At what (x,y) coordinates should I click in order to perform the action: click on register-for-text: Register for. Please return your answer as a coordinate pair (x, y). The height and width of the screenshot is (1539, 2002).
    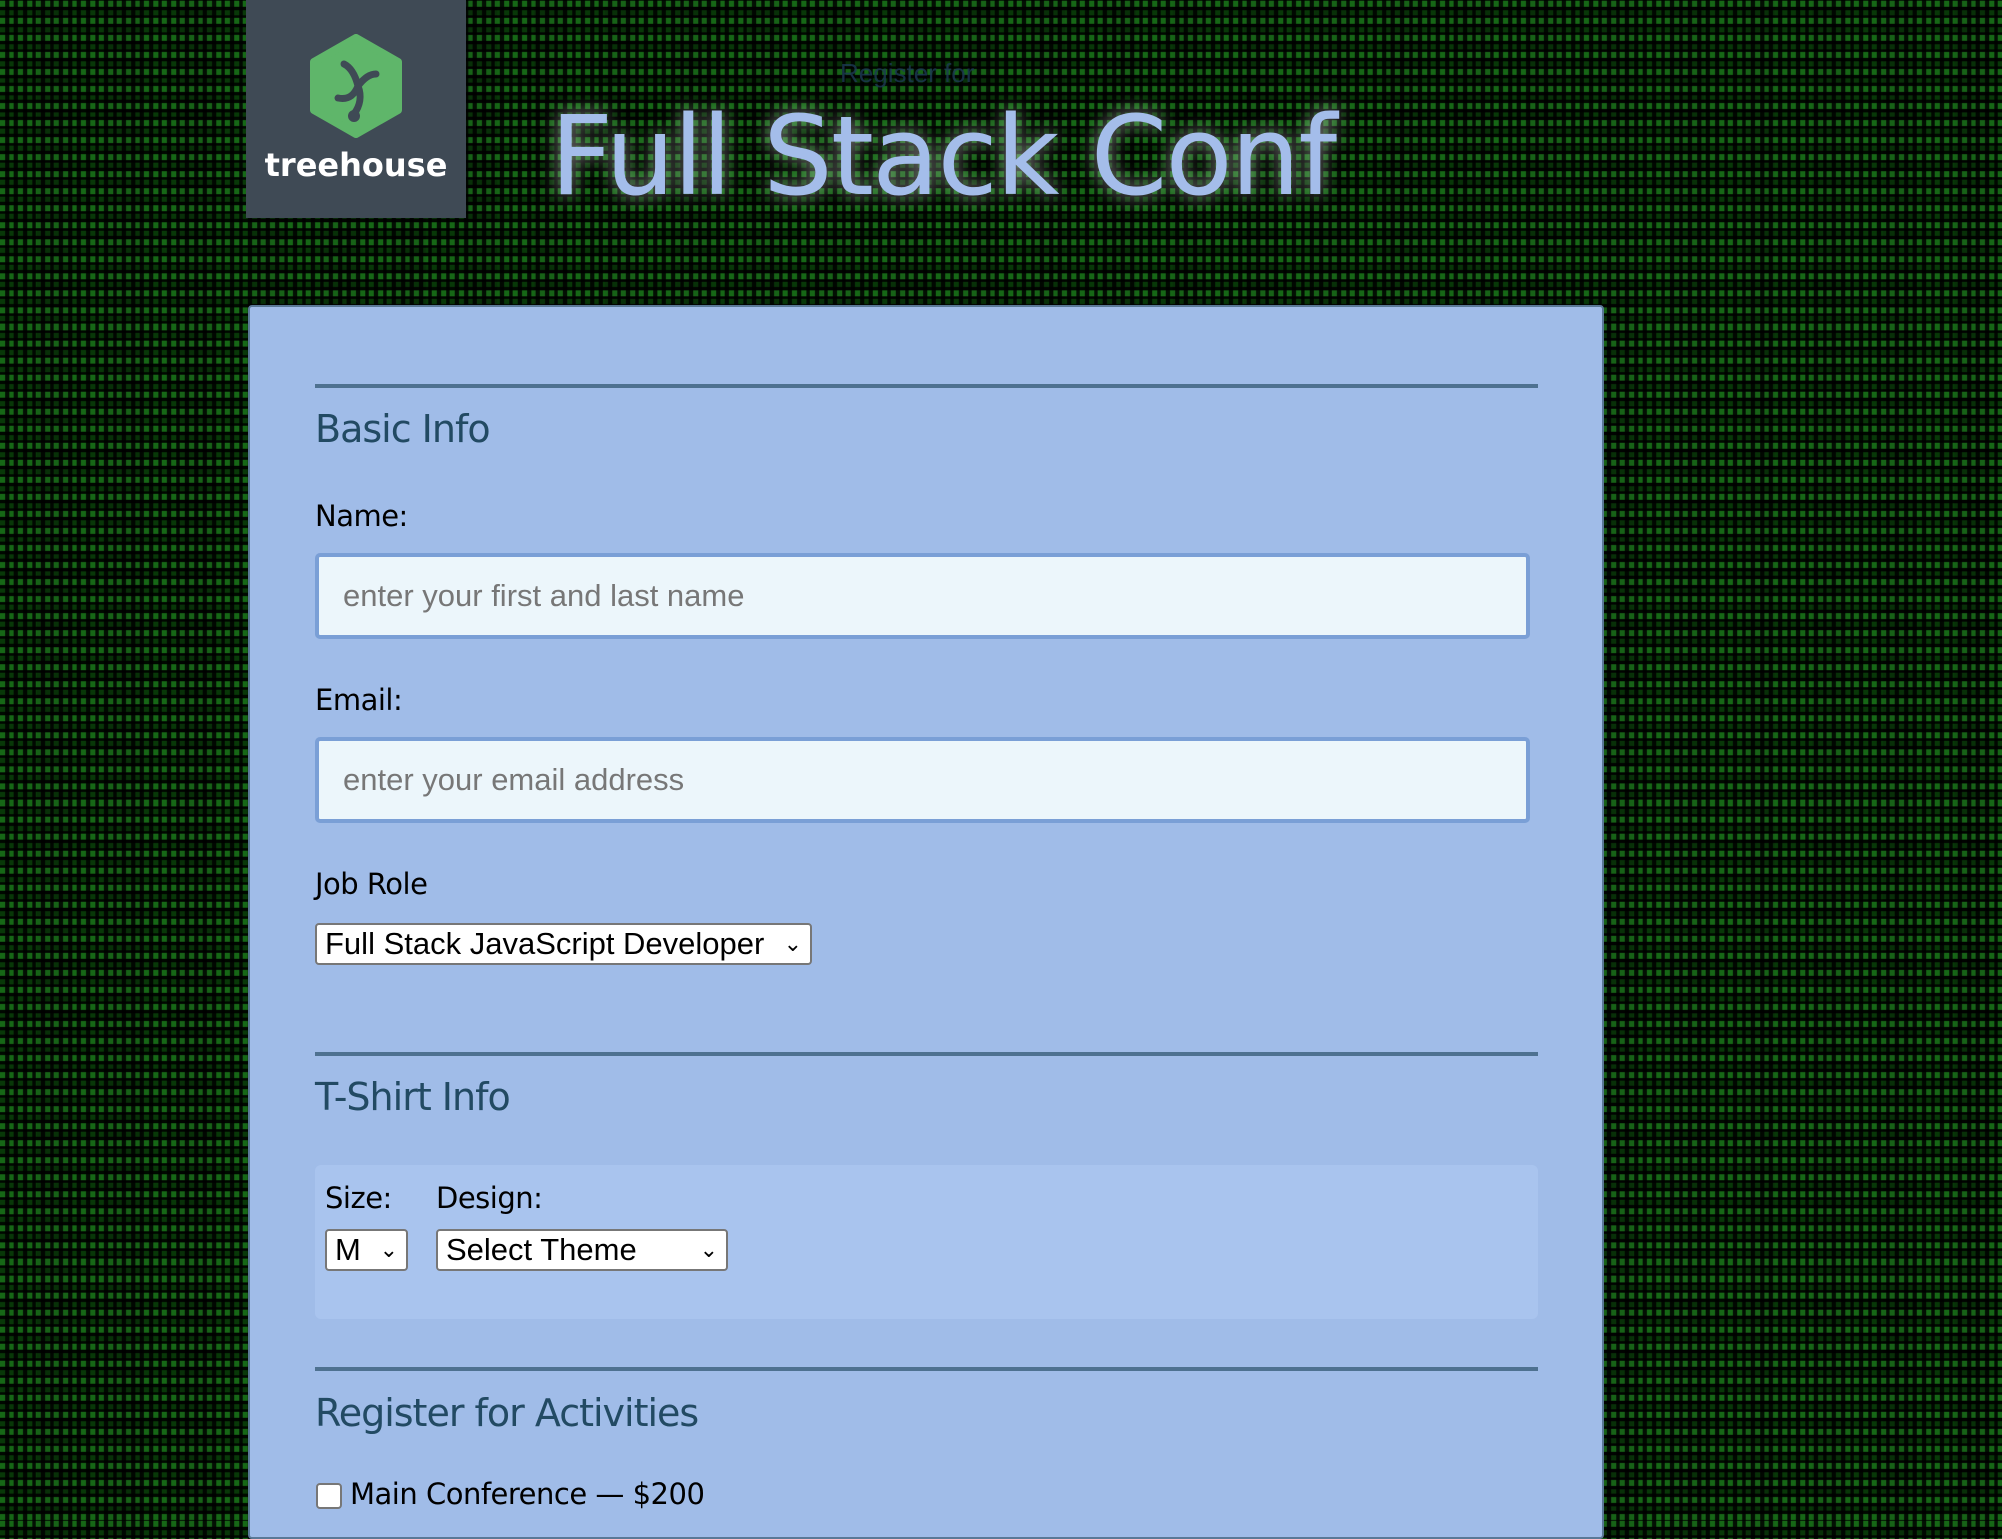
    Looking at the image, I should click on (907, 73).